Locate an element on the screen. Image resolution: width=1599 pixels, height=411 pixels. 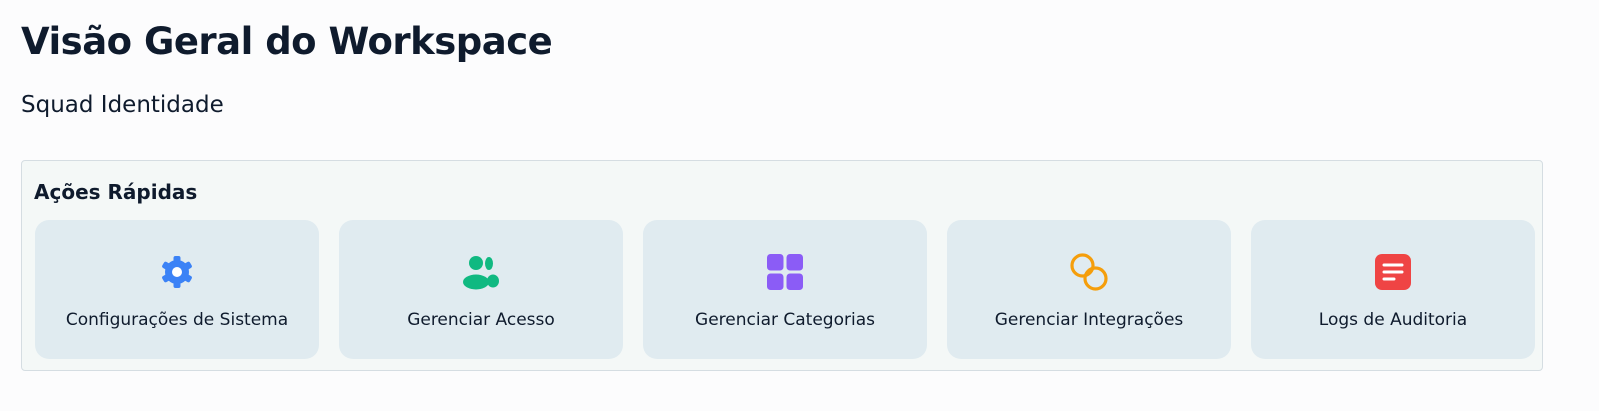
manage-access-card: Gerenciar Acesso is located at coordinates (481, 289).